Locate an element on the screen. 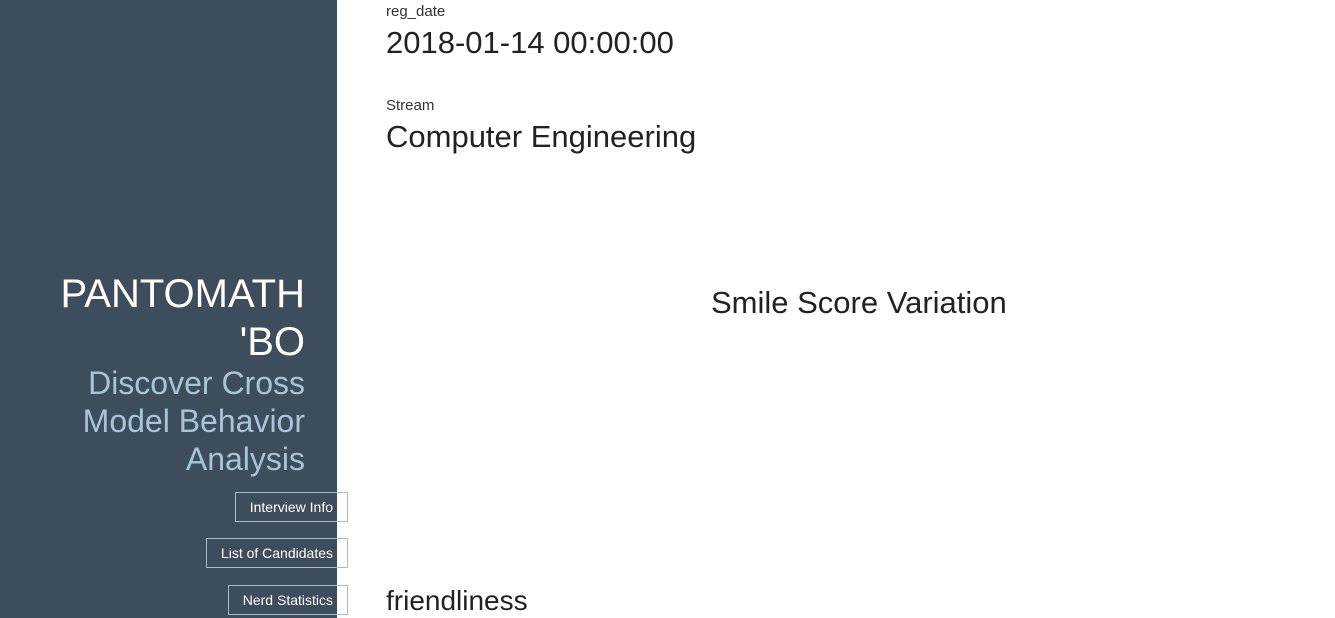 This screenshot has height=618, width=1335. list-of-candidates-button: List of Candidates is located at coordinates (276, 553).